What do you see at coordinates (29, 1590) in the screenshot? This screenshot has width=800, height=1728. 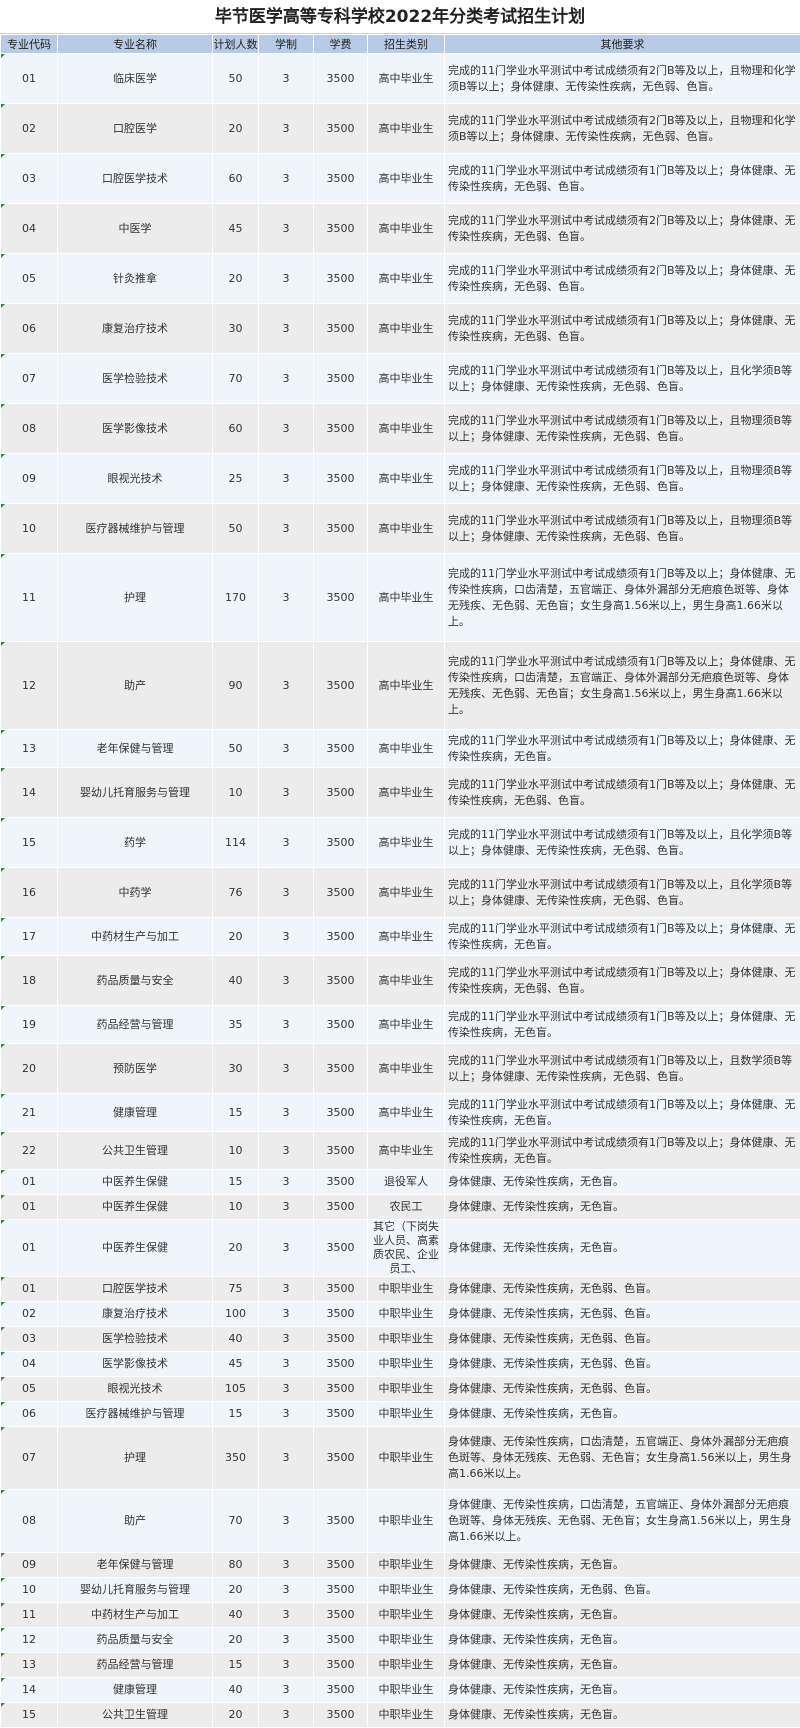 I see `code-cell: 10` at bounding box center [29, 1590].